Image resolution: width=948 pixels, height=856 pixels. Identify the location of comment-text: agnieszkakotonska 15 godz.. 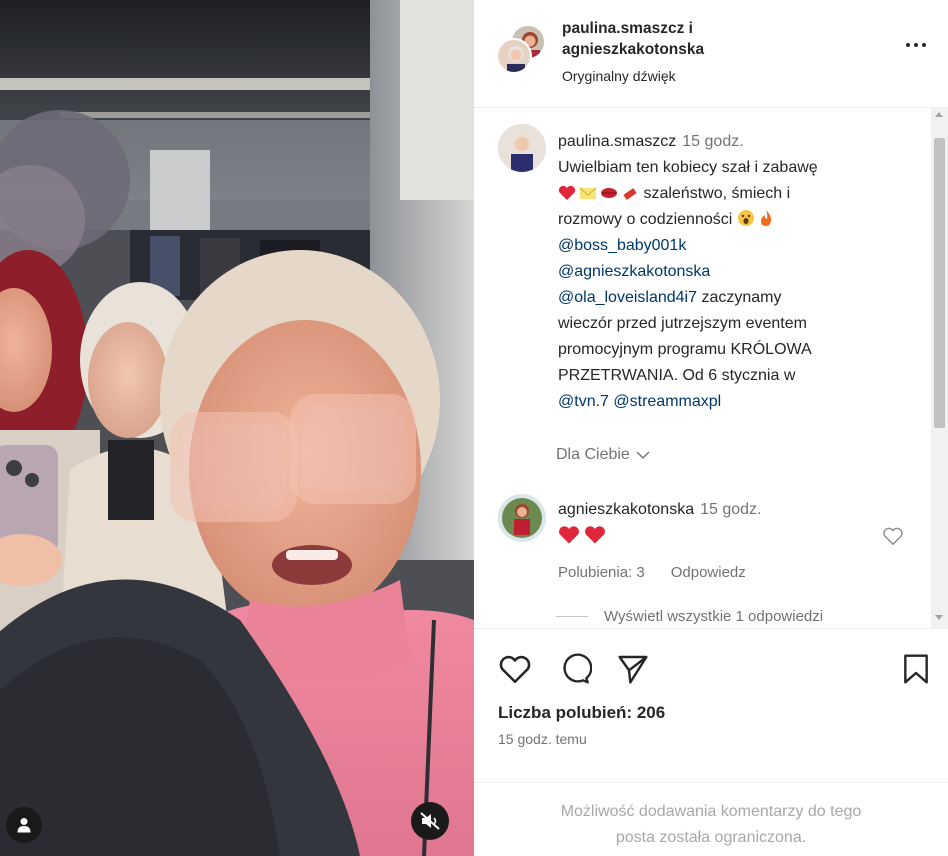
(708, 521).